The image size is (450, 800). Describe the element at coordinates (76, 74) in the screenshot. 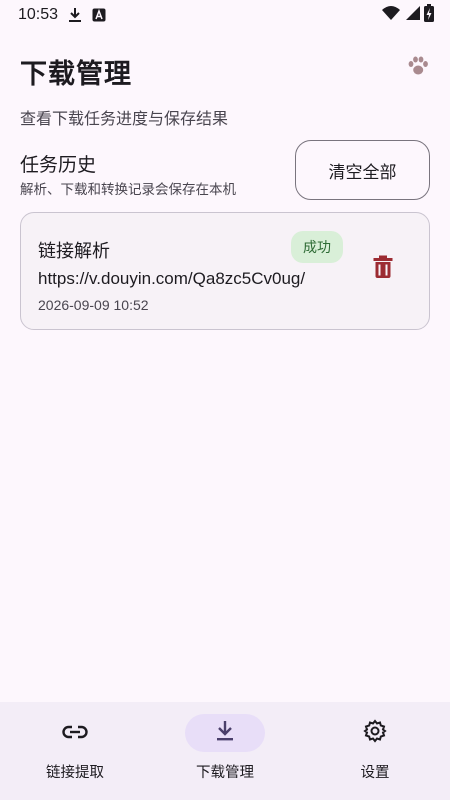

I see `page-title: 下载管理` at that location.